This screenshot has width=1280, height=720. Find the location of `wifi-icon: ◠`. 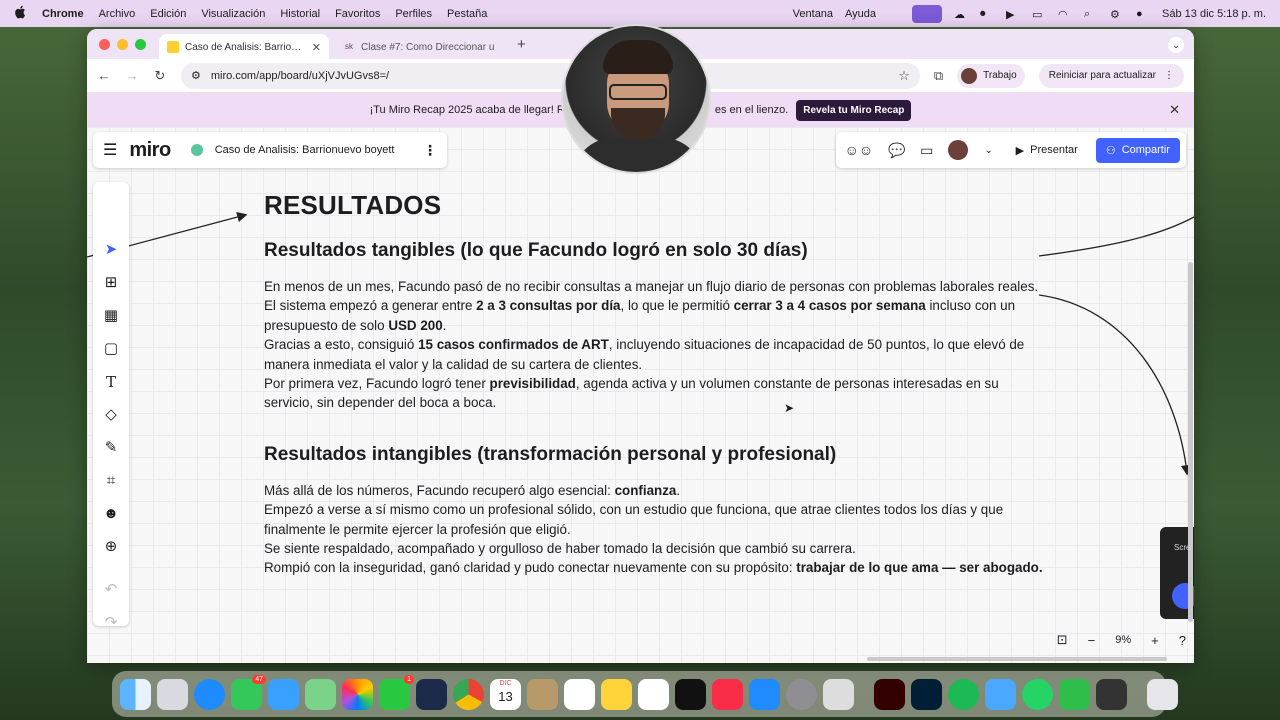

wifi-icon: ◠ is located at coordinates (1065, 14).